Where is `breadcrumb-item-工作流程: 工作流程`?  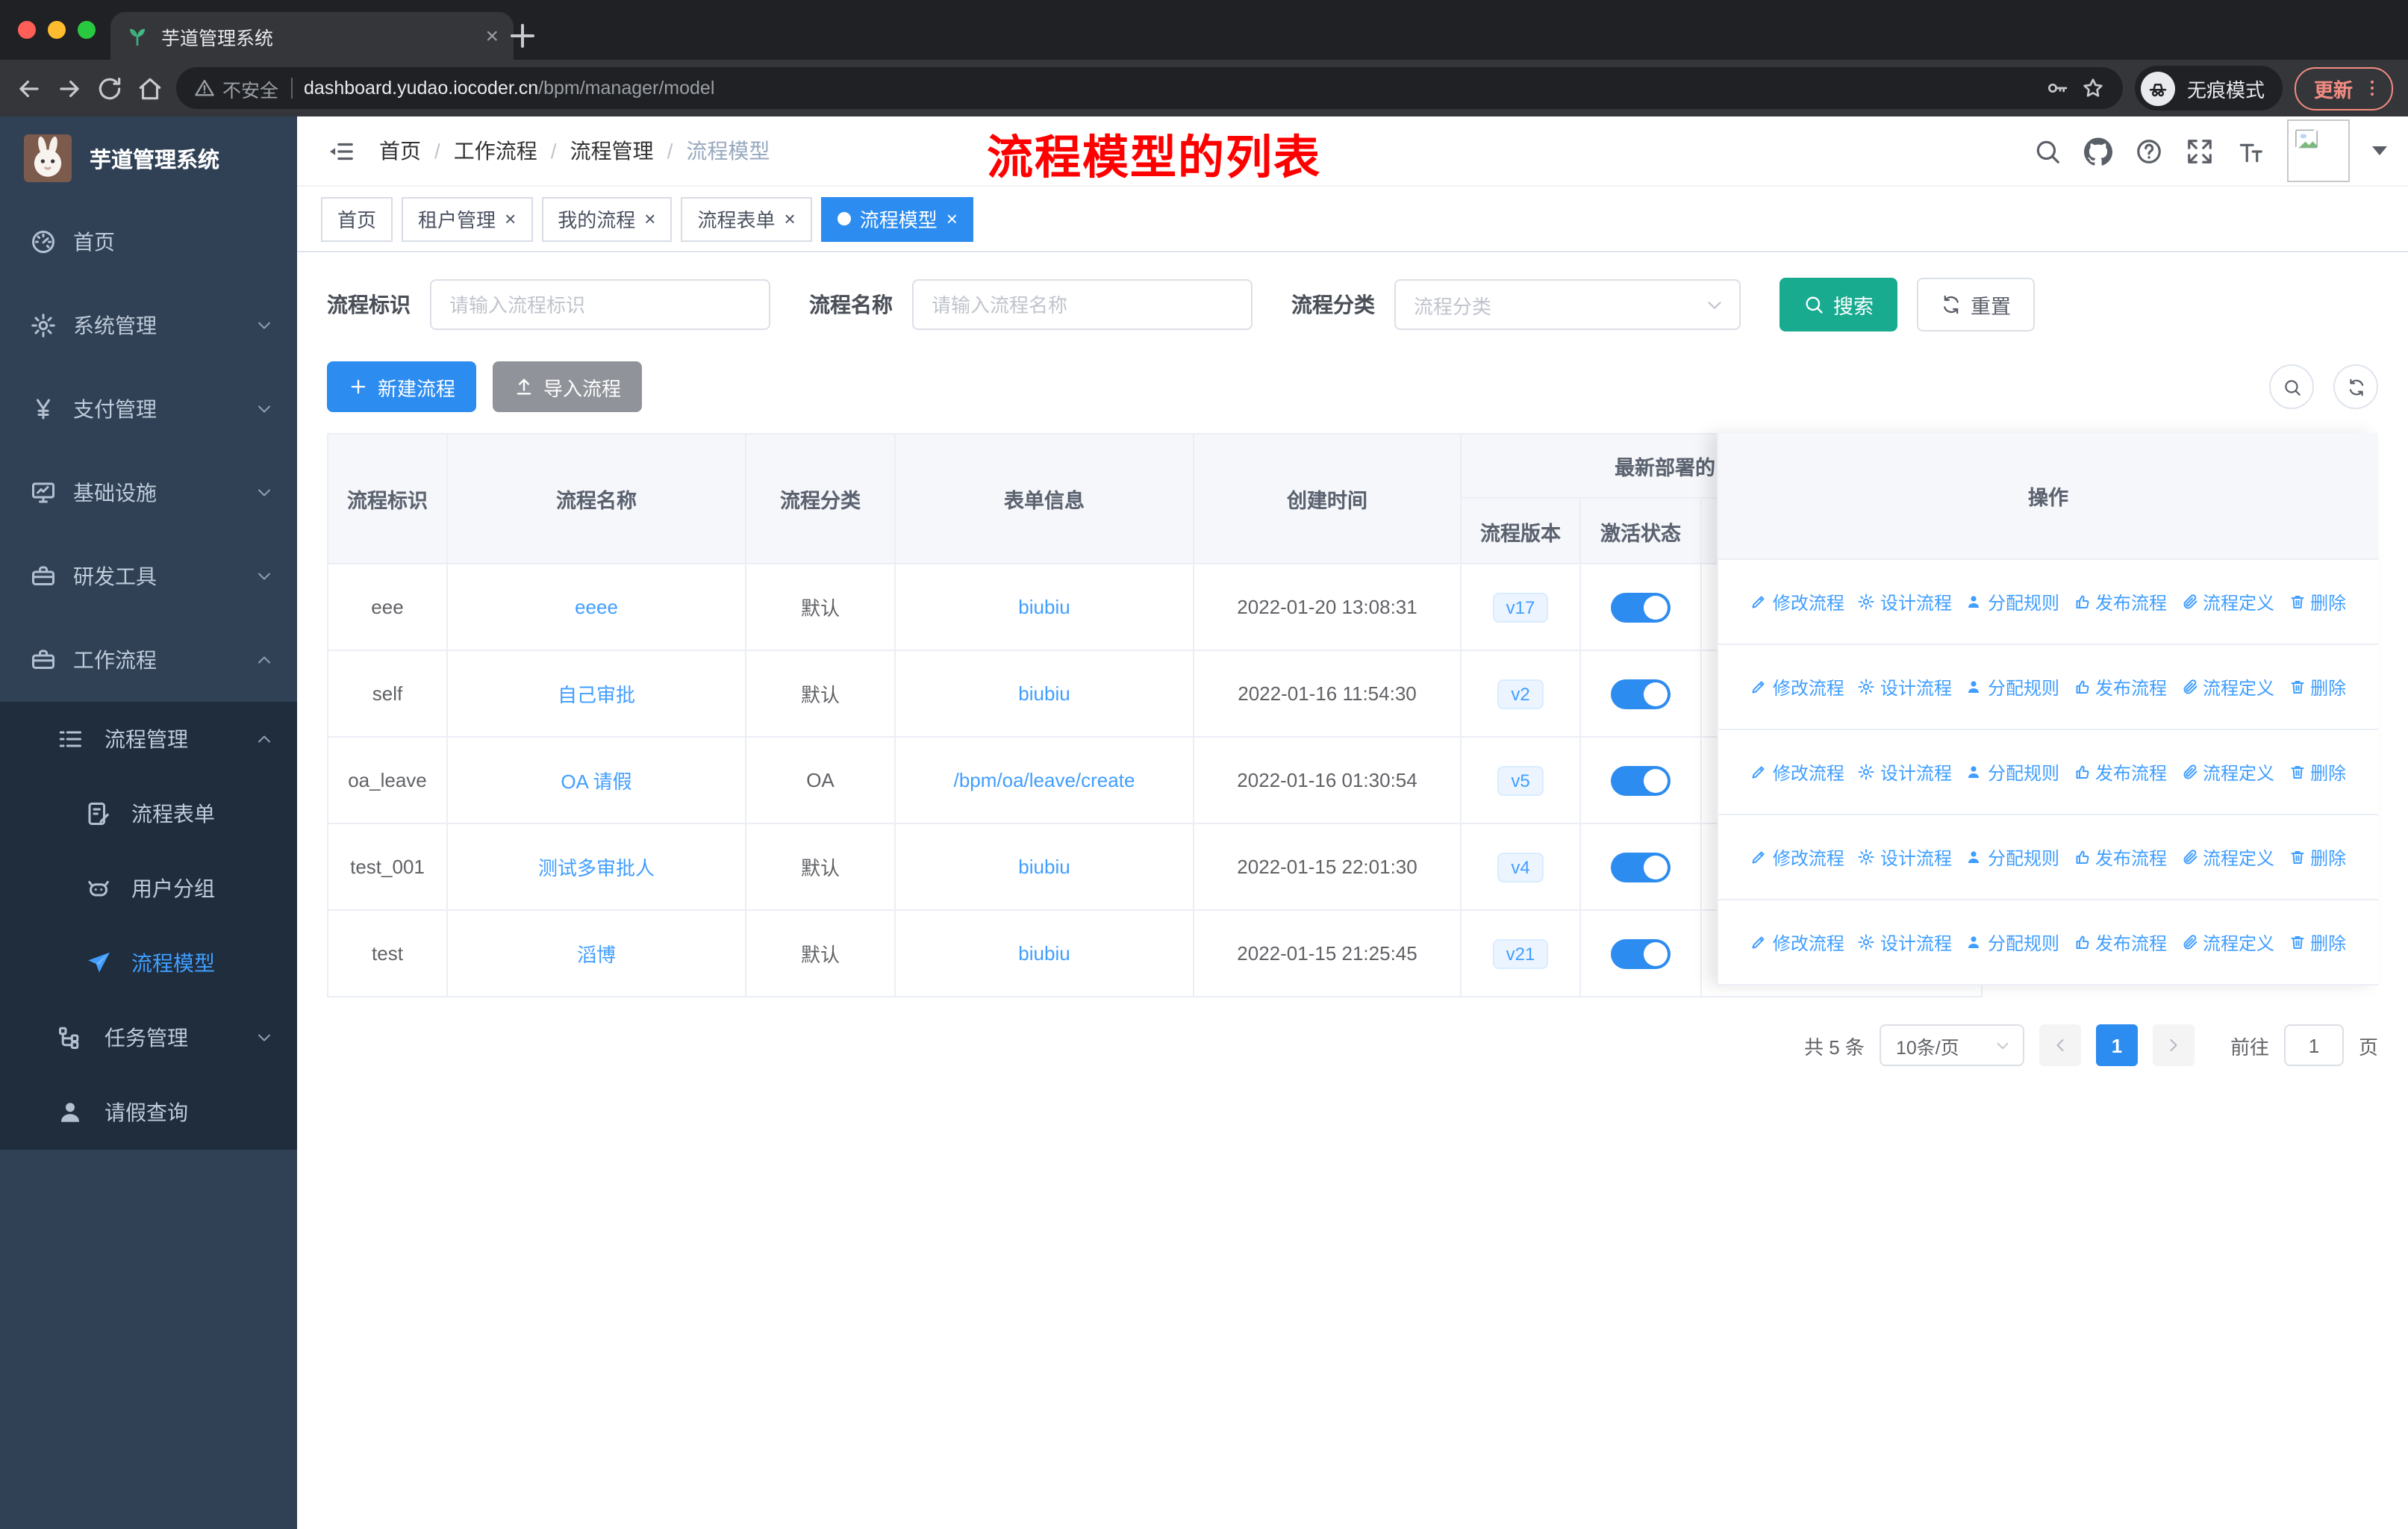 breadcrumb-item-工作流程: 工作流程 is located at coordinates (495, 151).